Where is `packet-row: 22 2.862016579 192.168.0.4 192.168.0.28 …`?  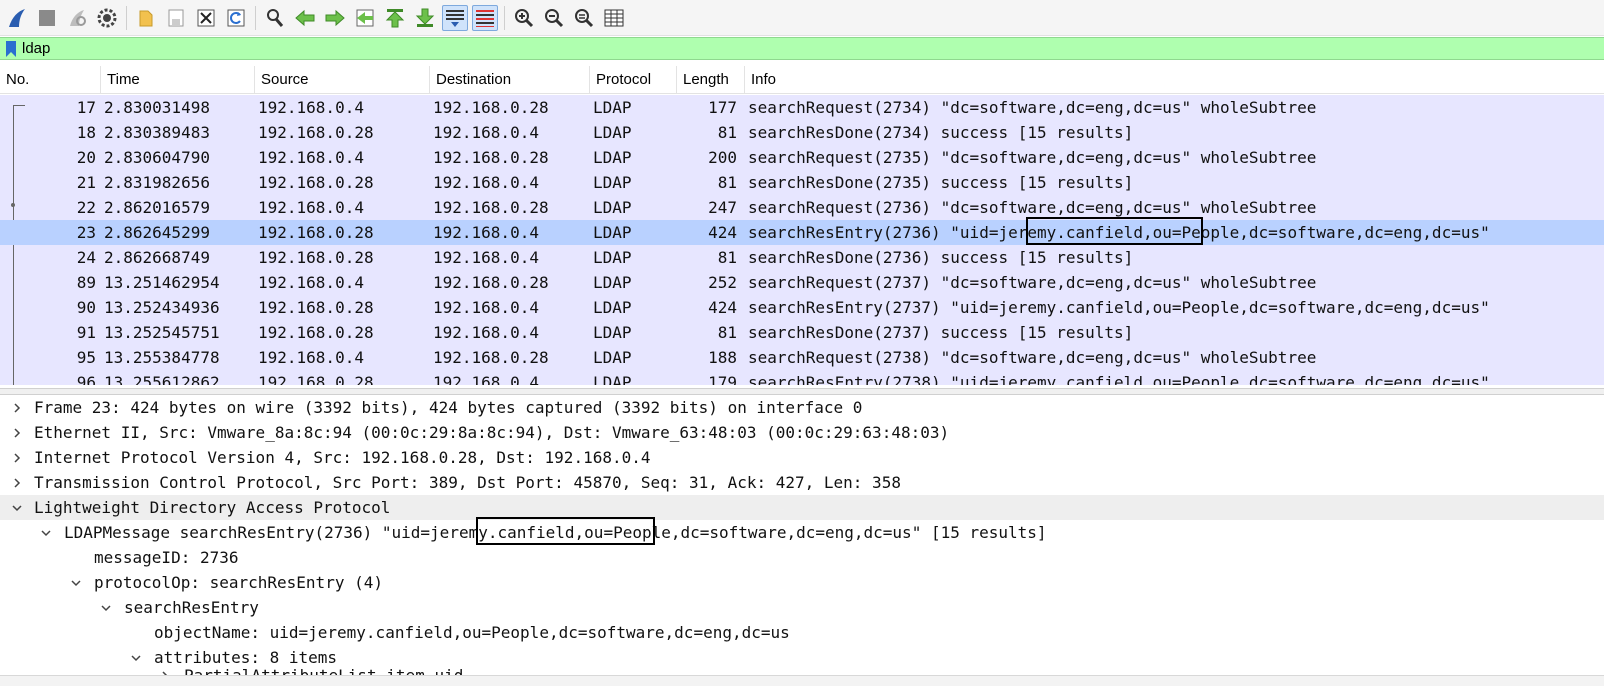 packet-row: 22 2.862016579 192.168.0.4 192.168.0.28 … is located at coordinates (802, 207).